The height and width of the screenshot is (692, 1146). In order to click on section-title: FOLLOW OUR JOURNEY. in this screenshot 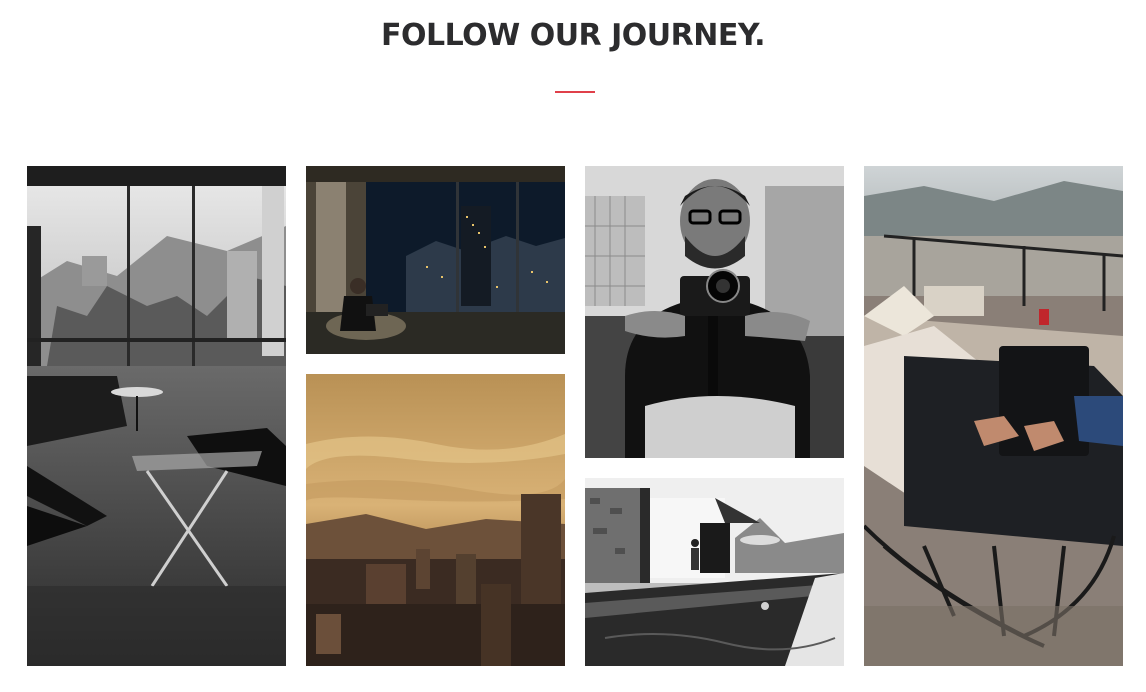, I will do `click(573, 35)`.